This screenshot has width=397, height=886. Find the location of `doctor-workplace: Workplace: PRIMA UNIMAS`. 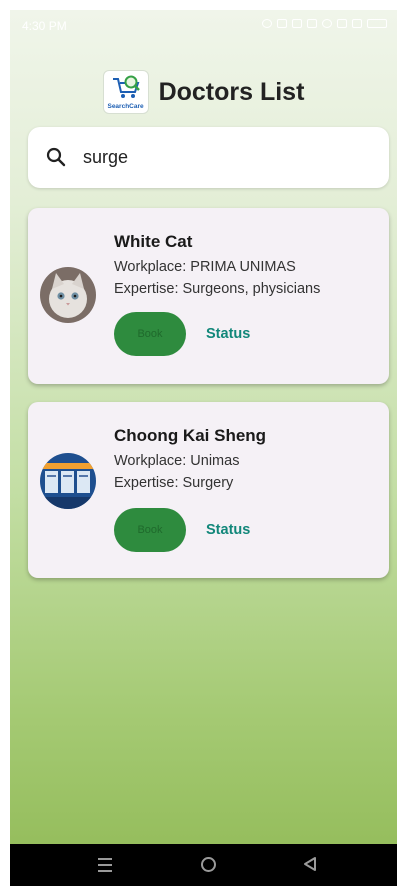

doctor-workplace: Workplace: PRIMA UNIMAS is located at coordinates (205, 267).